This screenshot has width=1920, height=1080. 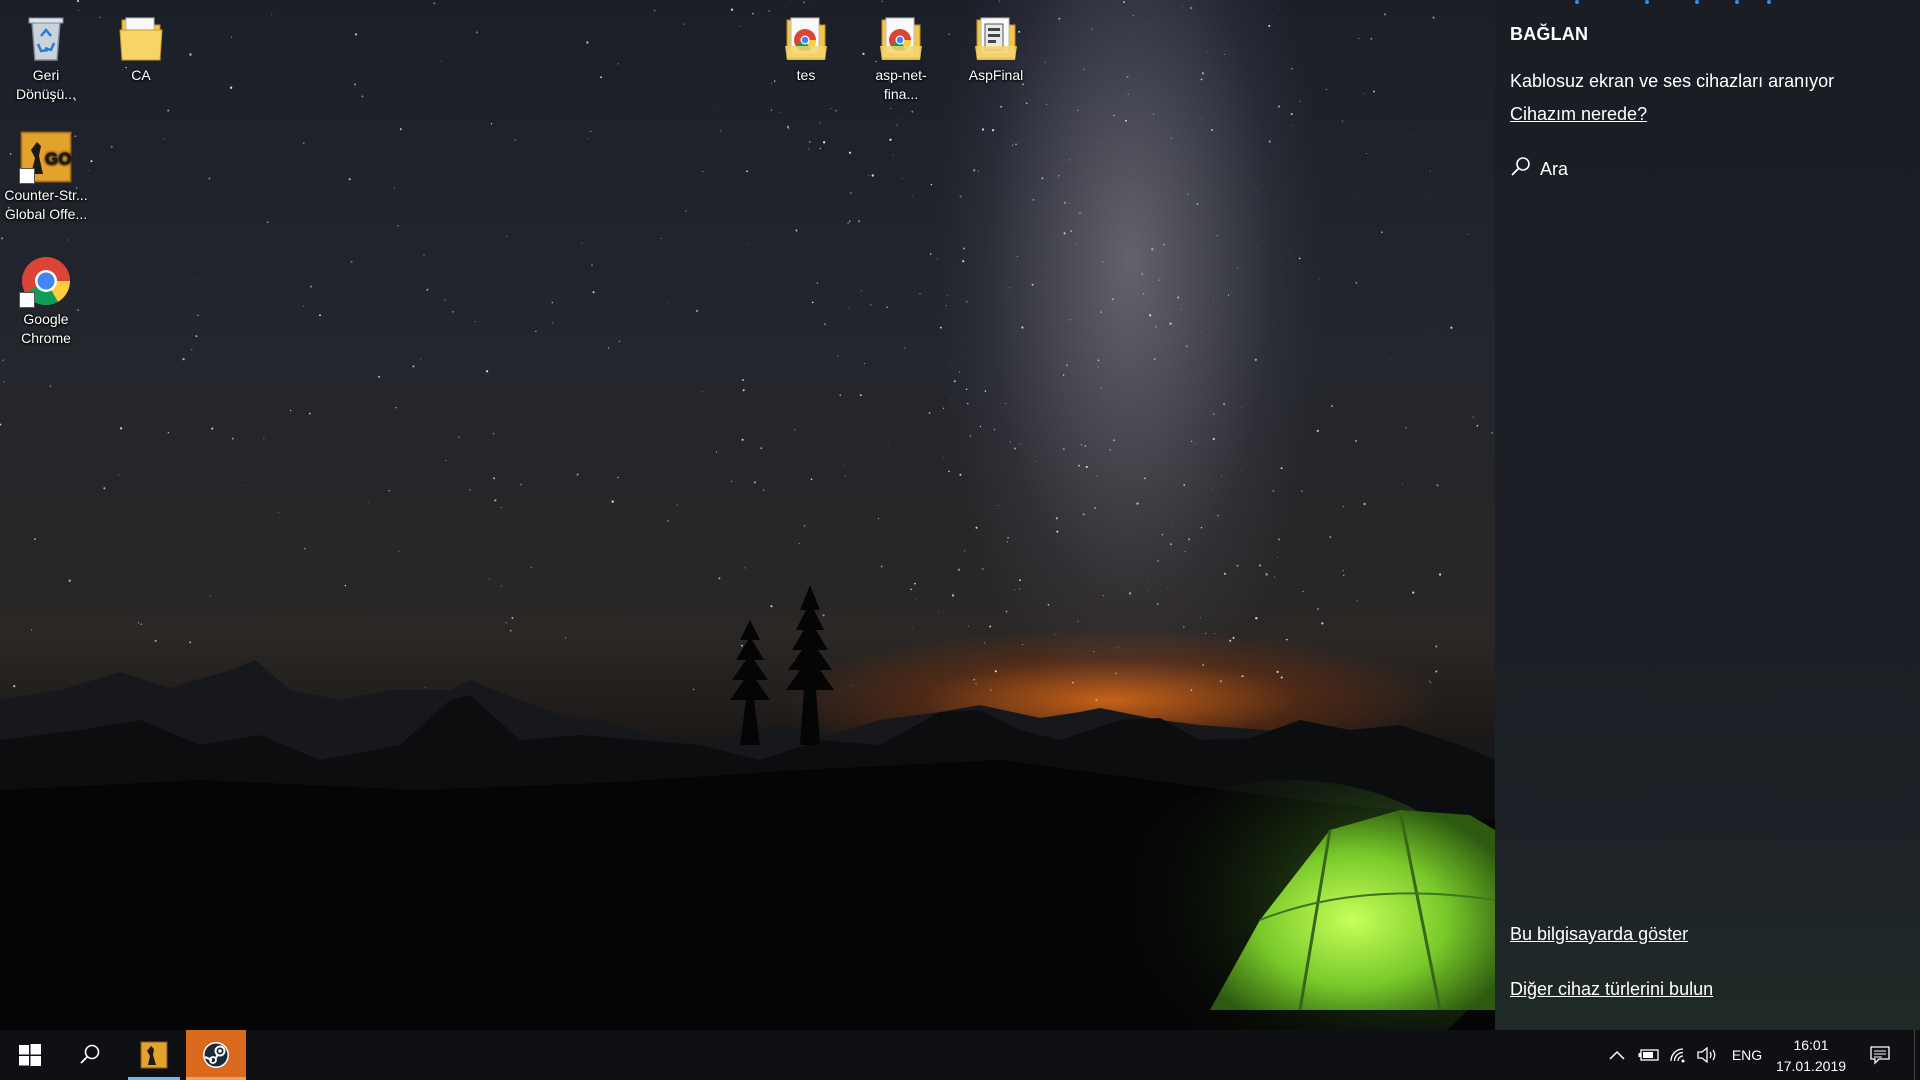 I want to click on desktop-icon-ca-folder: CA, so click(x=141, y=44).